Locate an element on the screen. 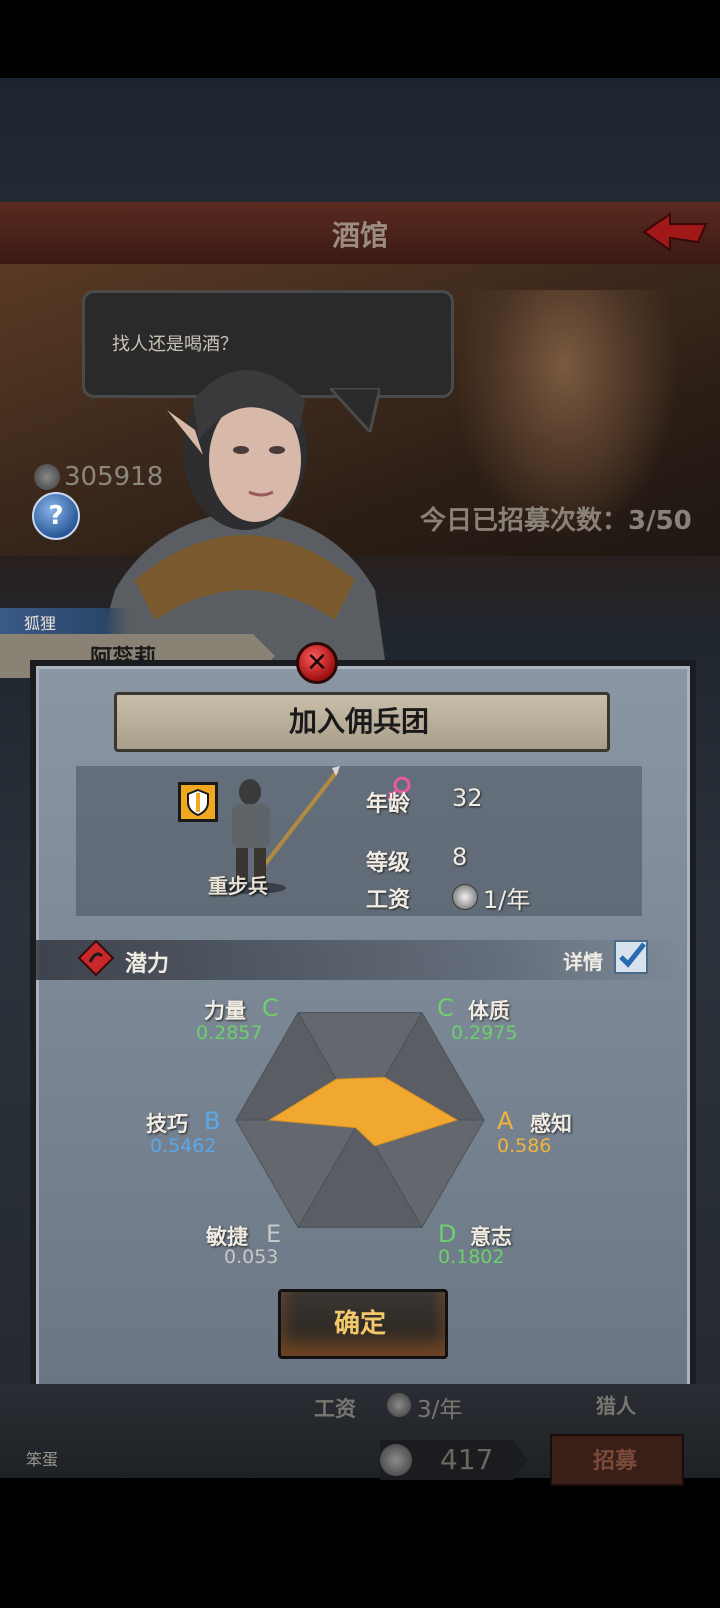  confirm-label: 确定 is located at coordinates (360, 1321).